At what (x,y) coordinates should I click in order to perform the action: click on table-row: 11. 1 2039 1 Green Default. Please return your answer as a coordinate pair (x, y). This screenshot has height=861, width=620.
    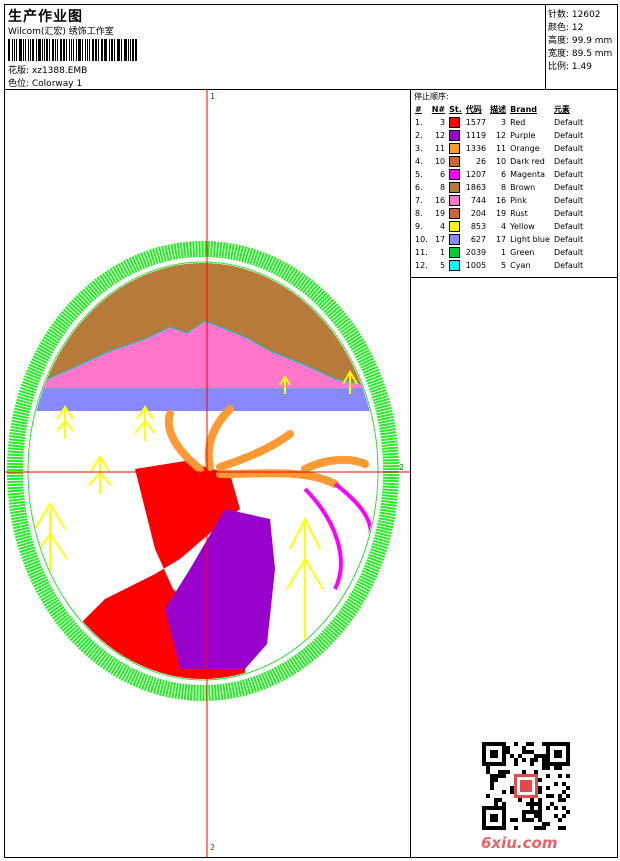
    Looking at the image, I should click on (499, 252).